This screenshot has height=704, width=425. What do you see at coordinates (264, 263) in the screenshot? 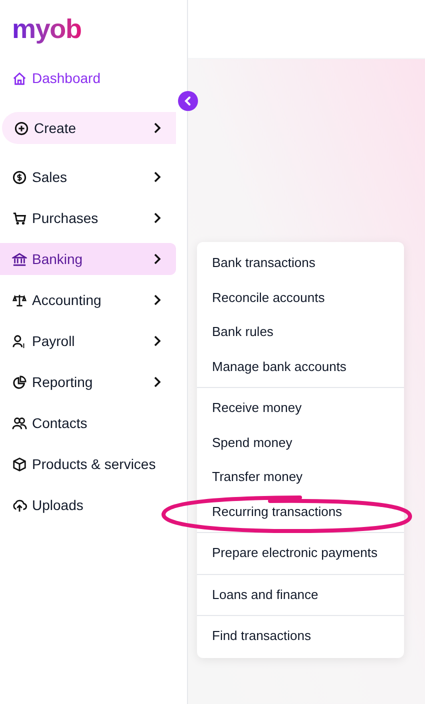
I see `submenu-item: Bank transactions` at bounding box center [264, 263].